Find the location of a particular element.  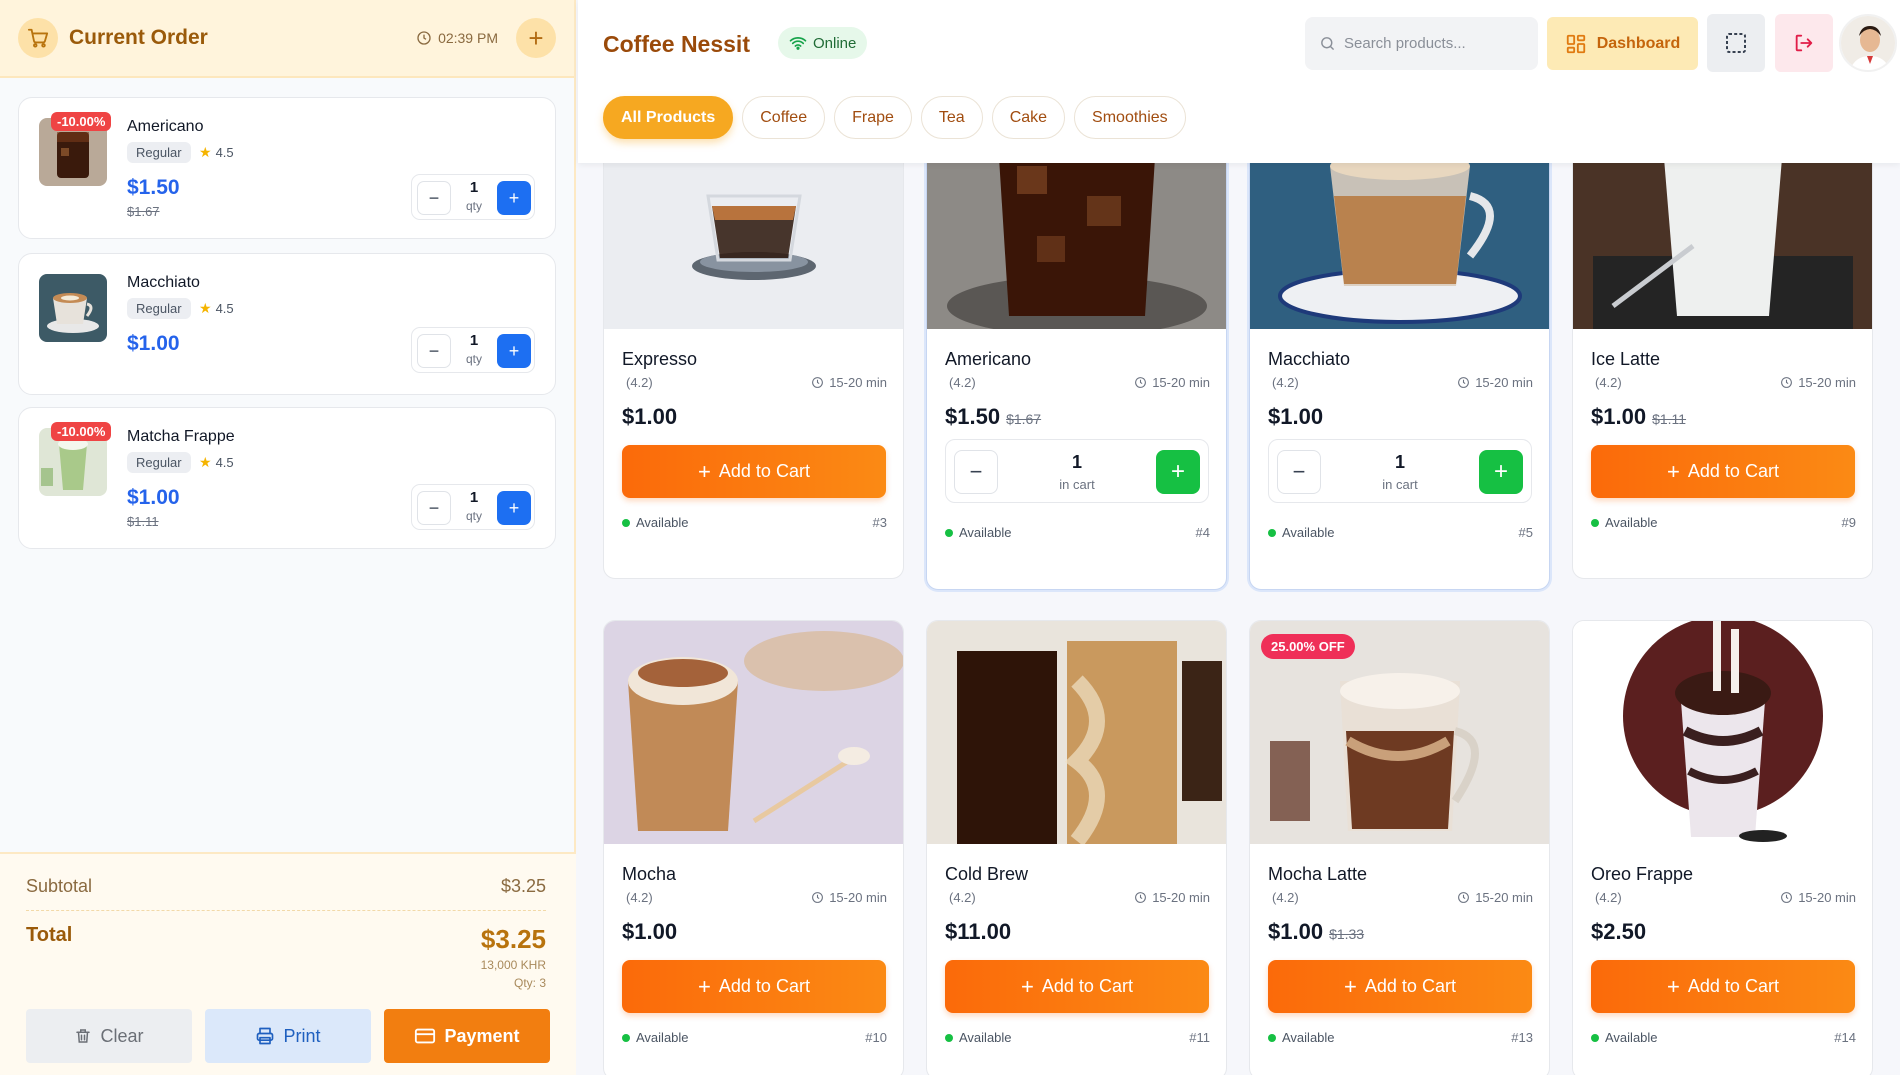

order-item-rating: ★ 4.5 is located at coordinates (216, 462).